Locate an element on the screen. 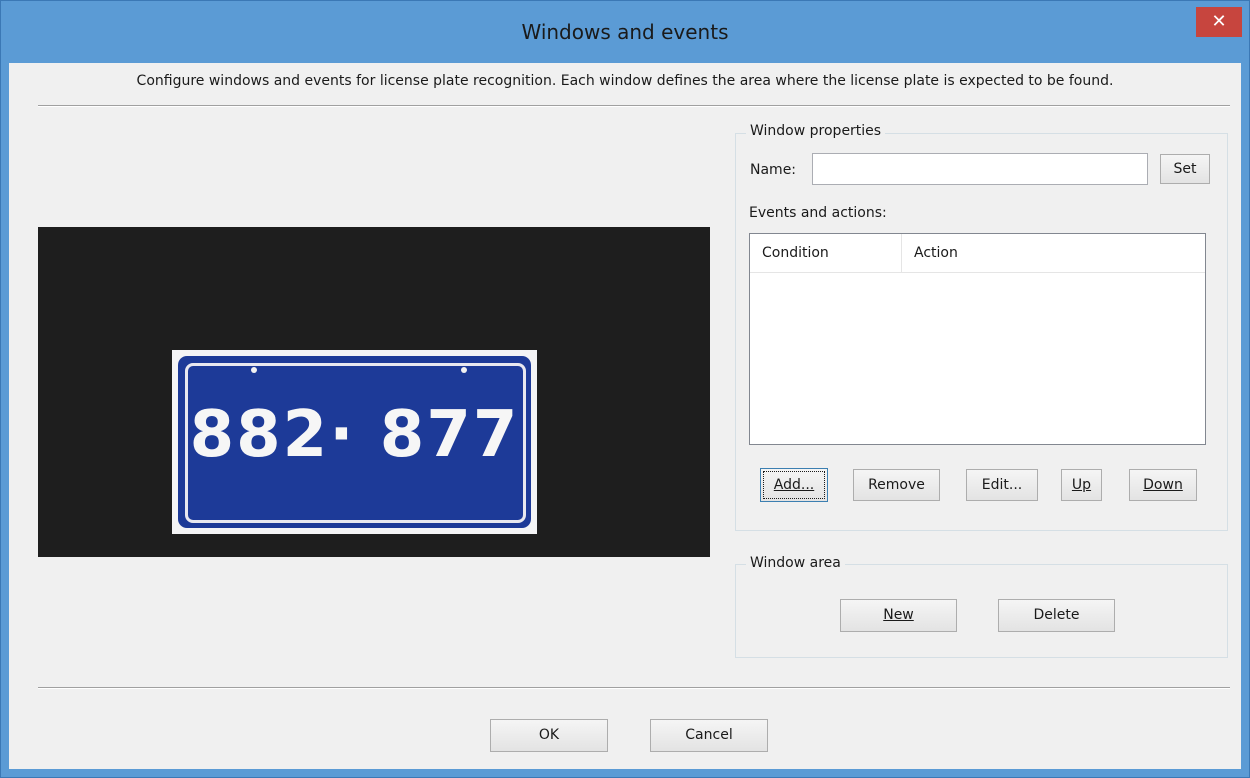  list-header: Condition Action is located at coordinates (977, 253).